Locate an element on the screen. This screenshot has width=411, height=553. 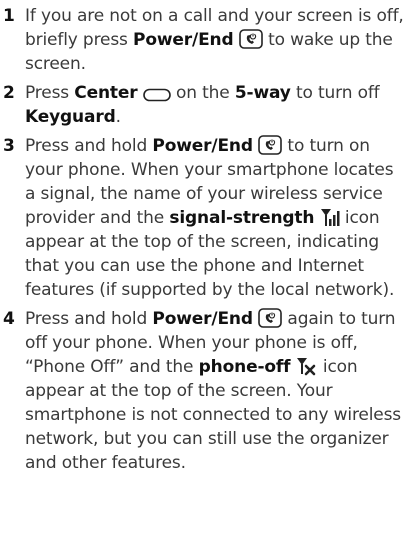
bold-term: phone-off is located at coordinates (244, 367).